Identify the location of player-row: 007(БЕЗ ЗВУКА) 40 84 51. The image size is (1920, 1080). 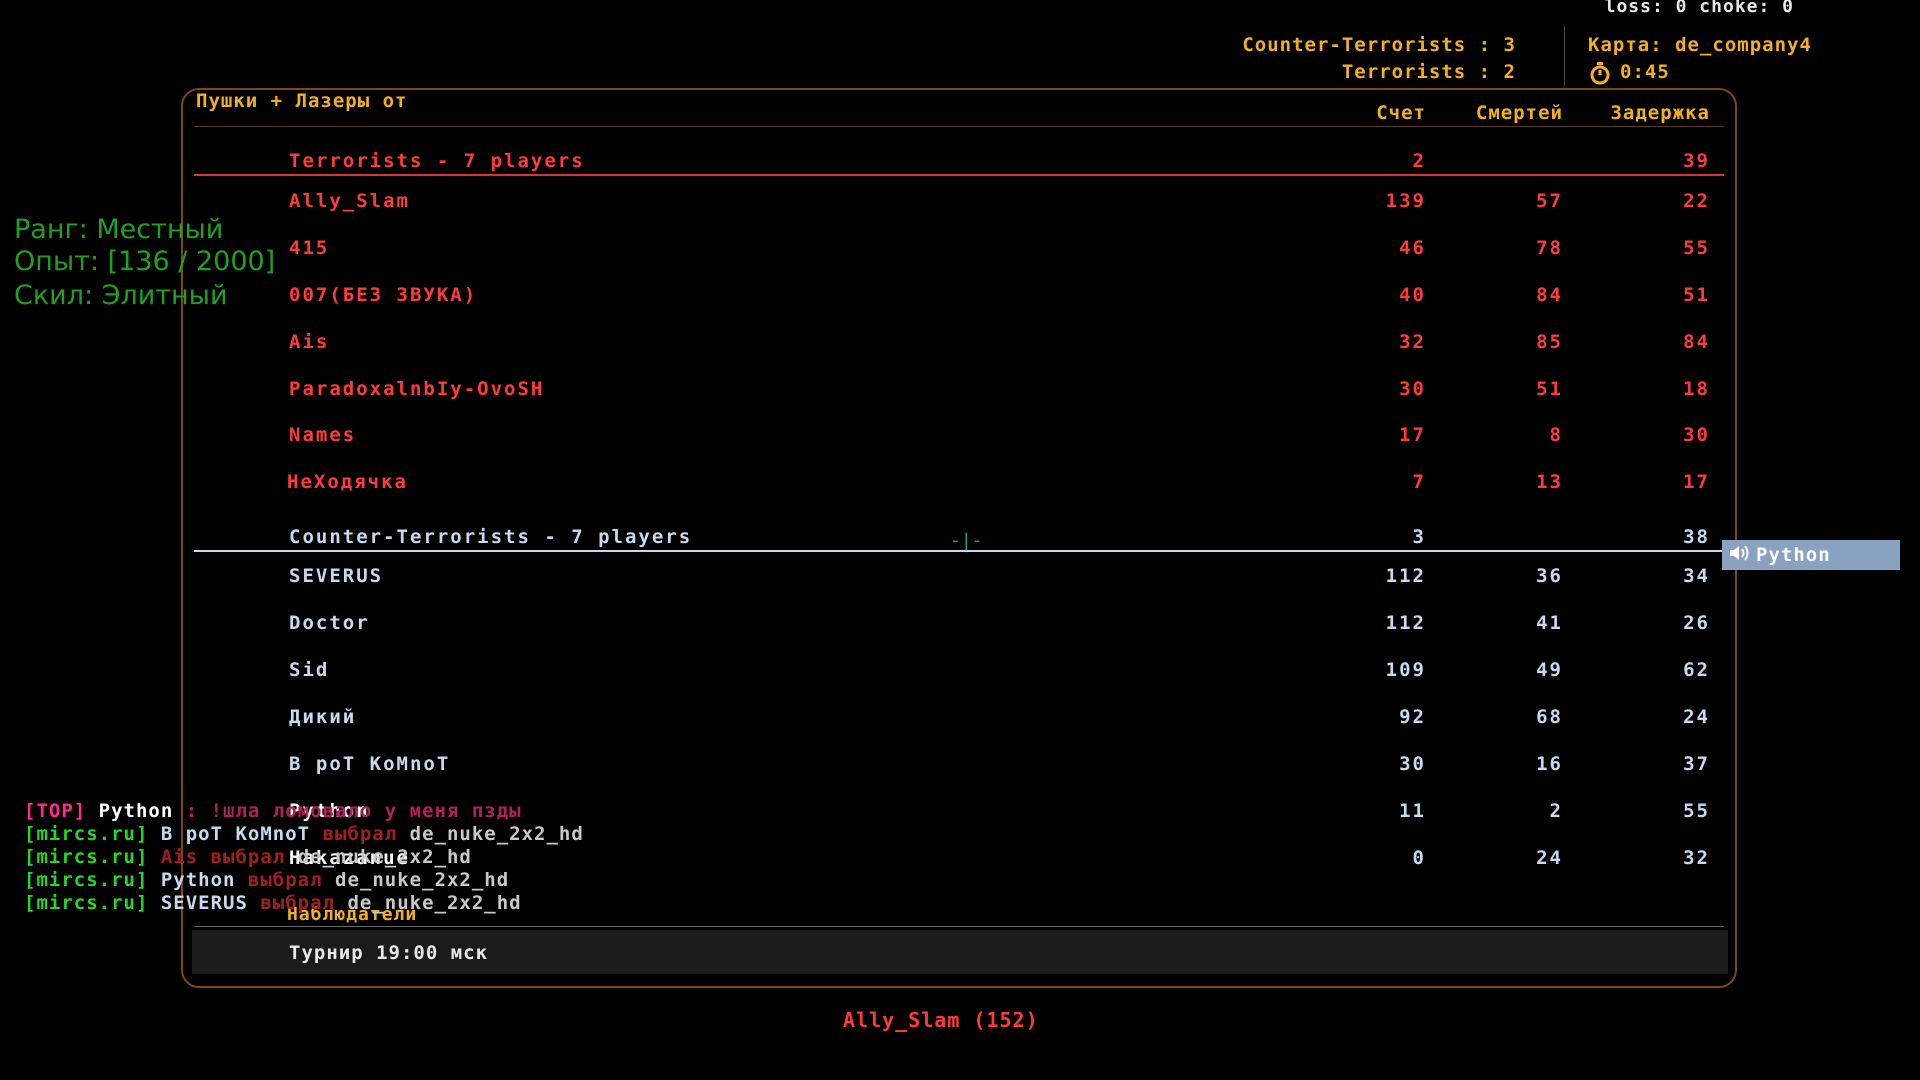
(960, 299).